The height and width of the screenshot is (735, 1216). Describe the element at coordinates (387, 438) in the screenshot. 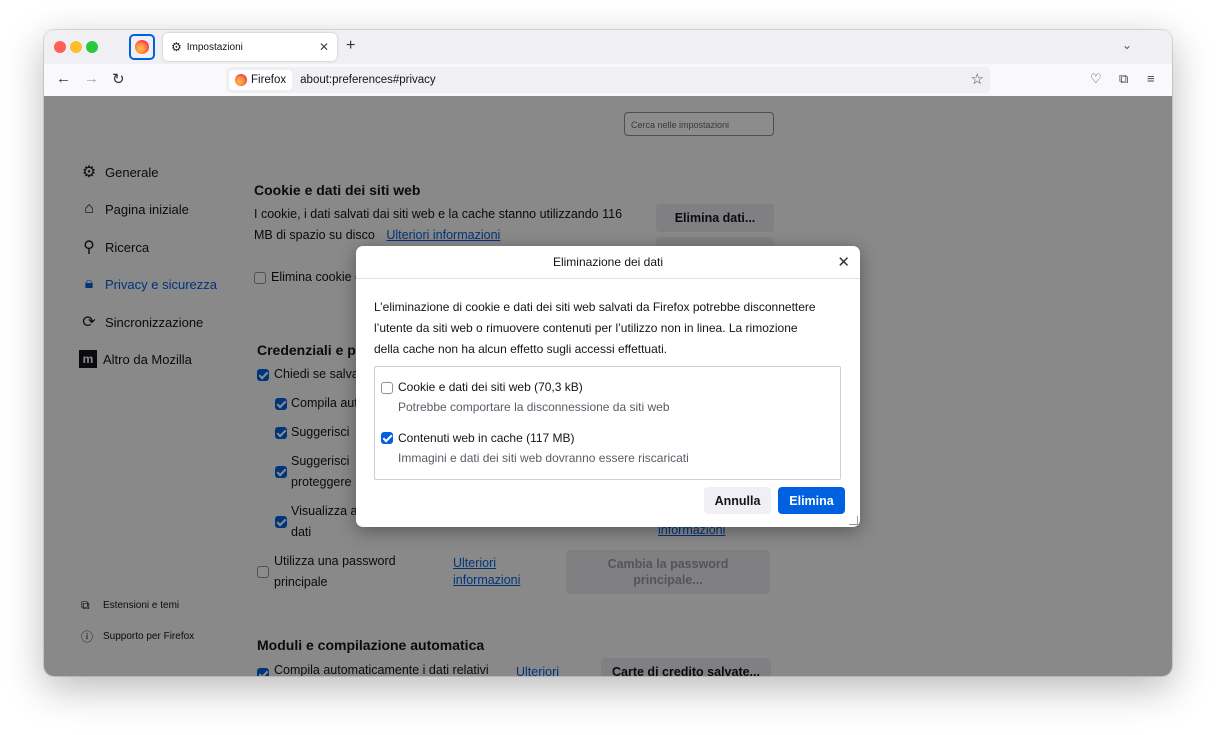

I see `cache-option-checkbox` at that location.